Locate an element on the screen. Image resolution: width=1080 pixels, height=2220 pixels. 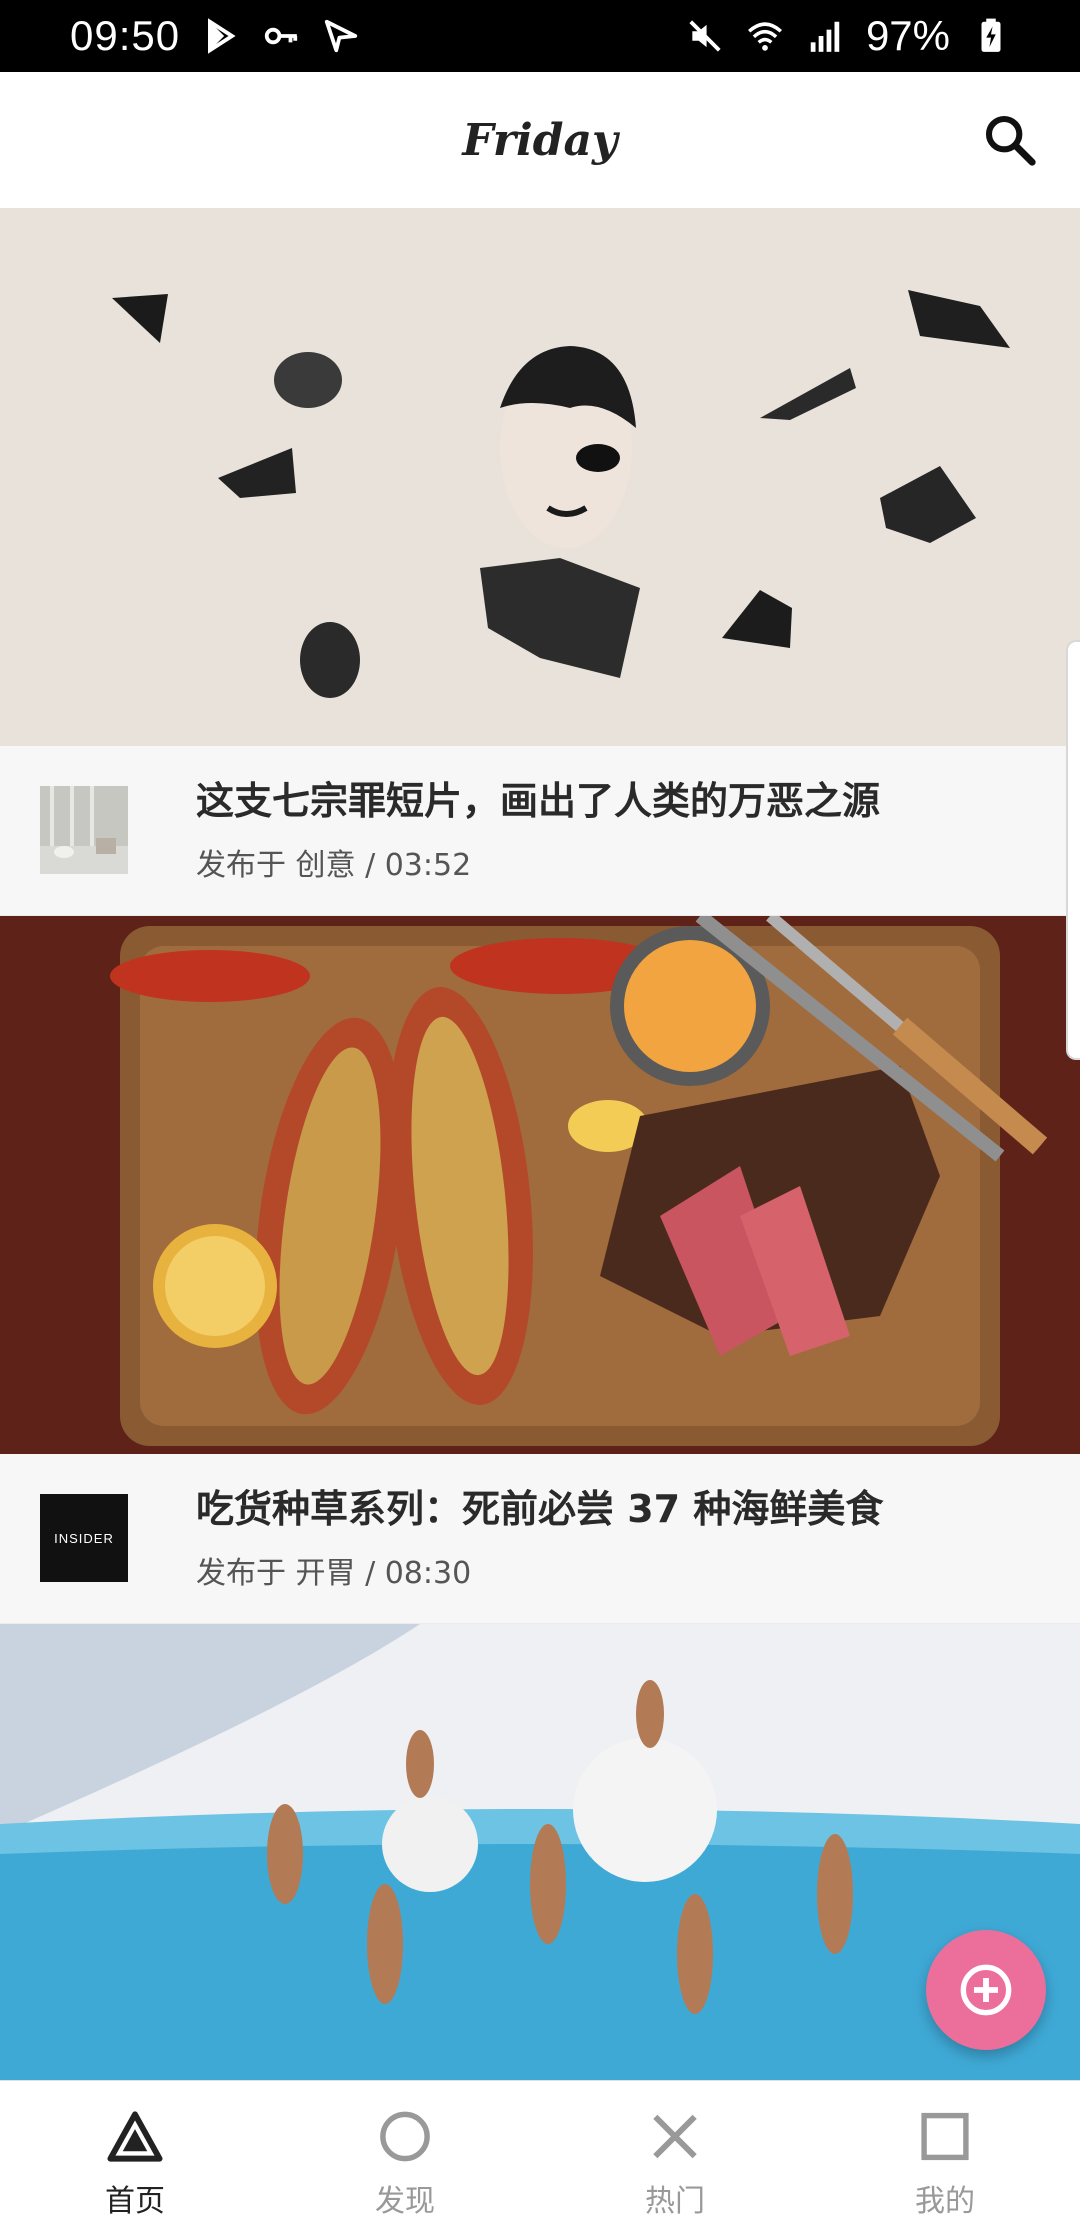
circle-icon is located at coordinates (405, 2136).